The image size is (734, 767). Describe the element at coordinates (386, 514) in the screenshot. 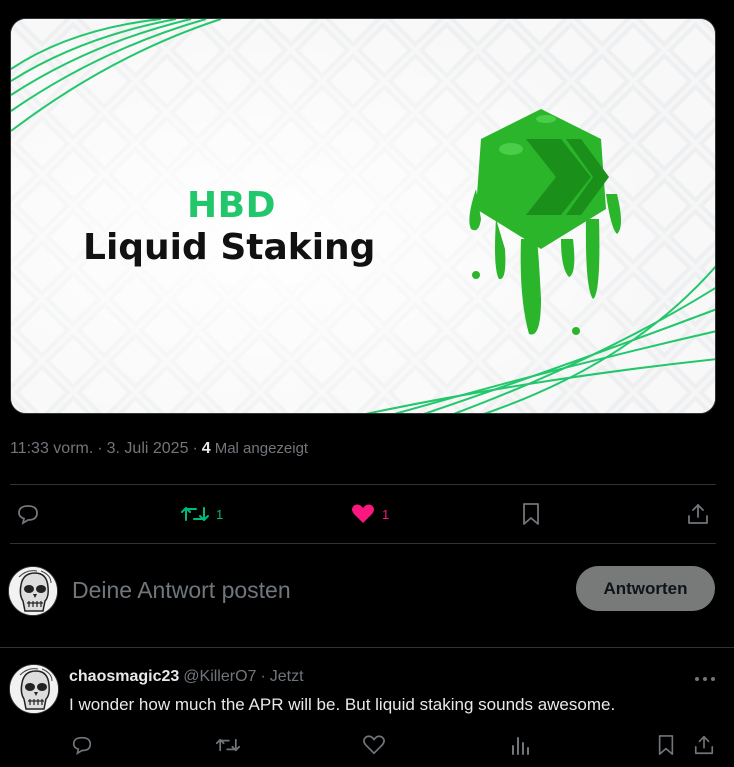

I see `like-count: 1` at that location.